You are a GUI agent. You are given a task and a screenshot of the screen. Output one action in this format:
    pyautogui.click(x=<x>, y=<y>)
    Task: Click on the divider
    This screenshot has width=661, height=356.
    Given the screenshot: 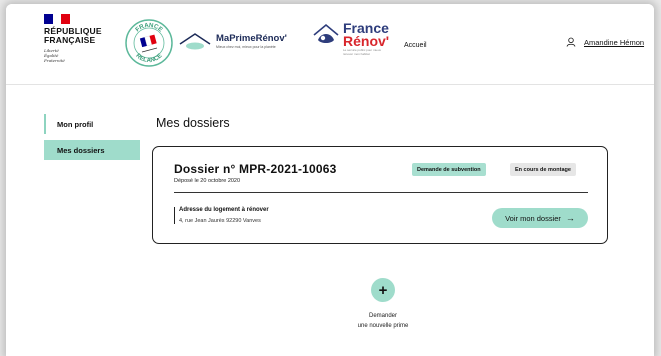 What is the action you would take?
    pyautogui.click(x=381, y=192)
    